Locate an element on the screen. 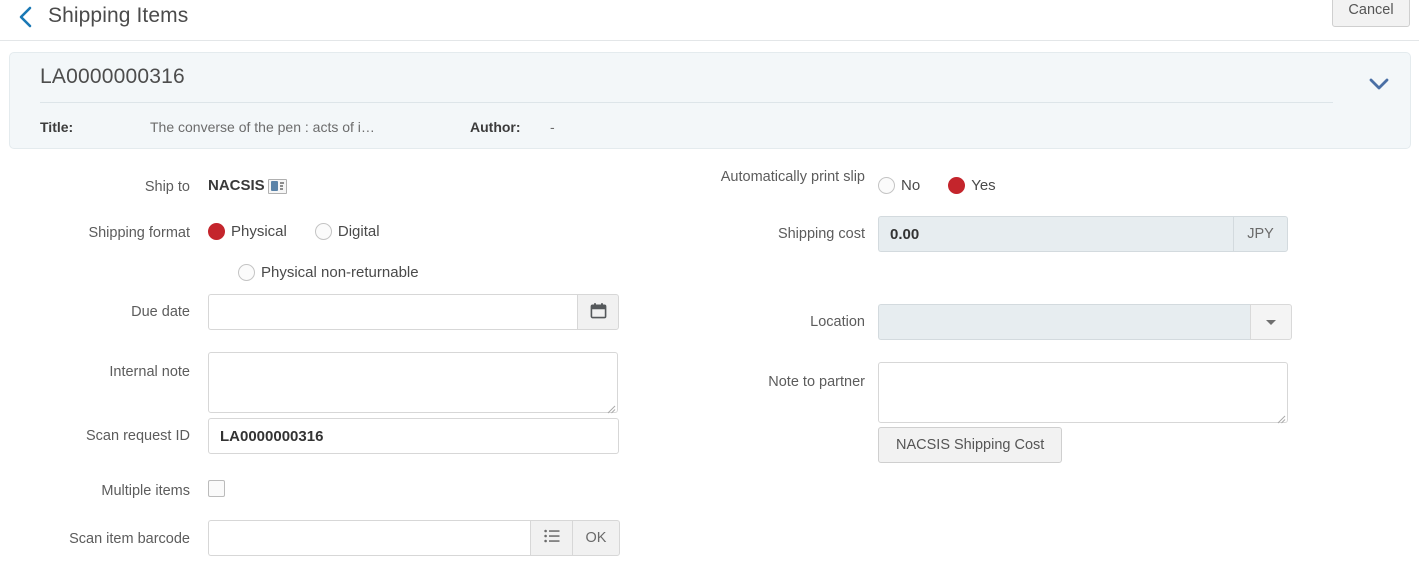 Image resolution: width=1419 pixels, height=561 pixels. shipping-cost-input-group: JPY is located at coordinates (1083, 234).